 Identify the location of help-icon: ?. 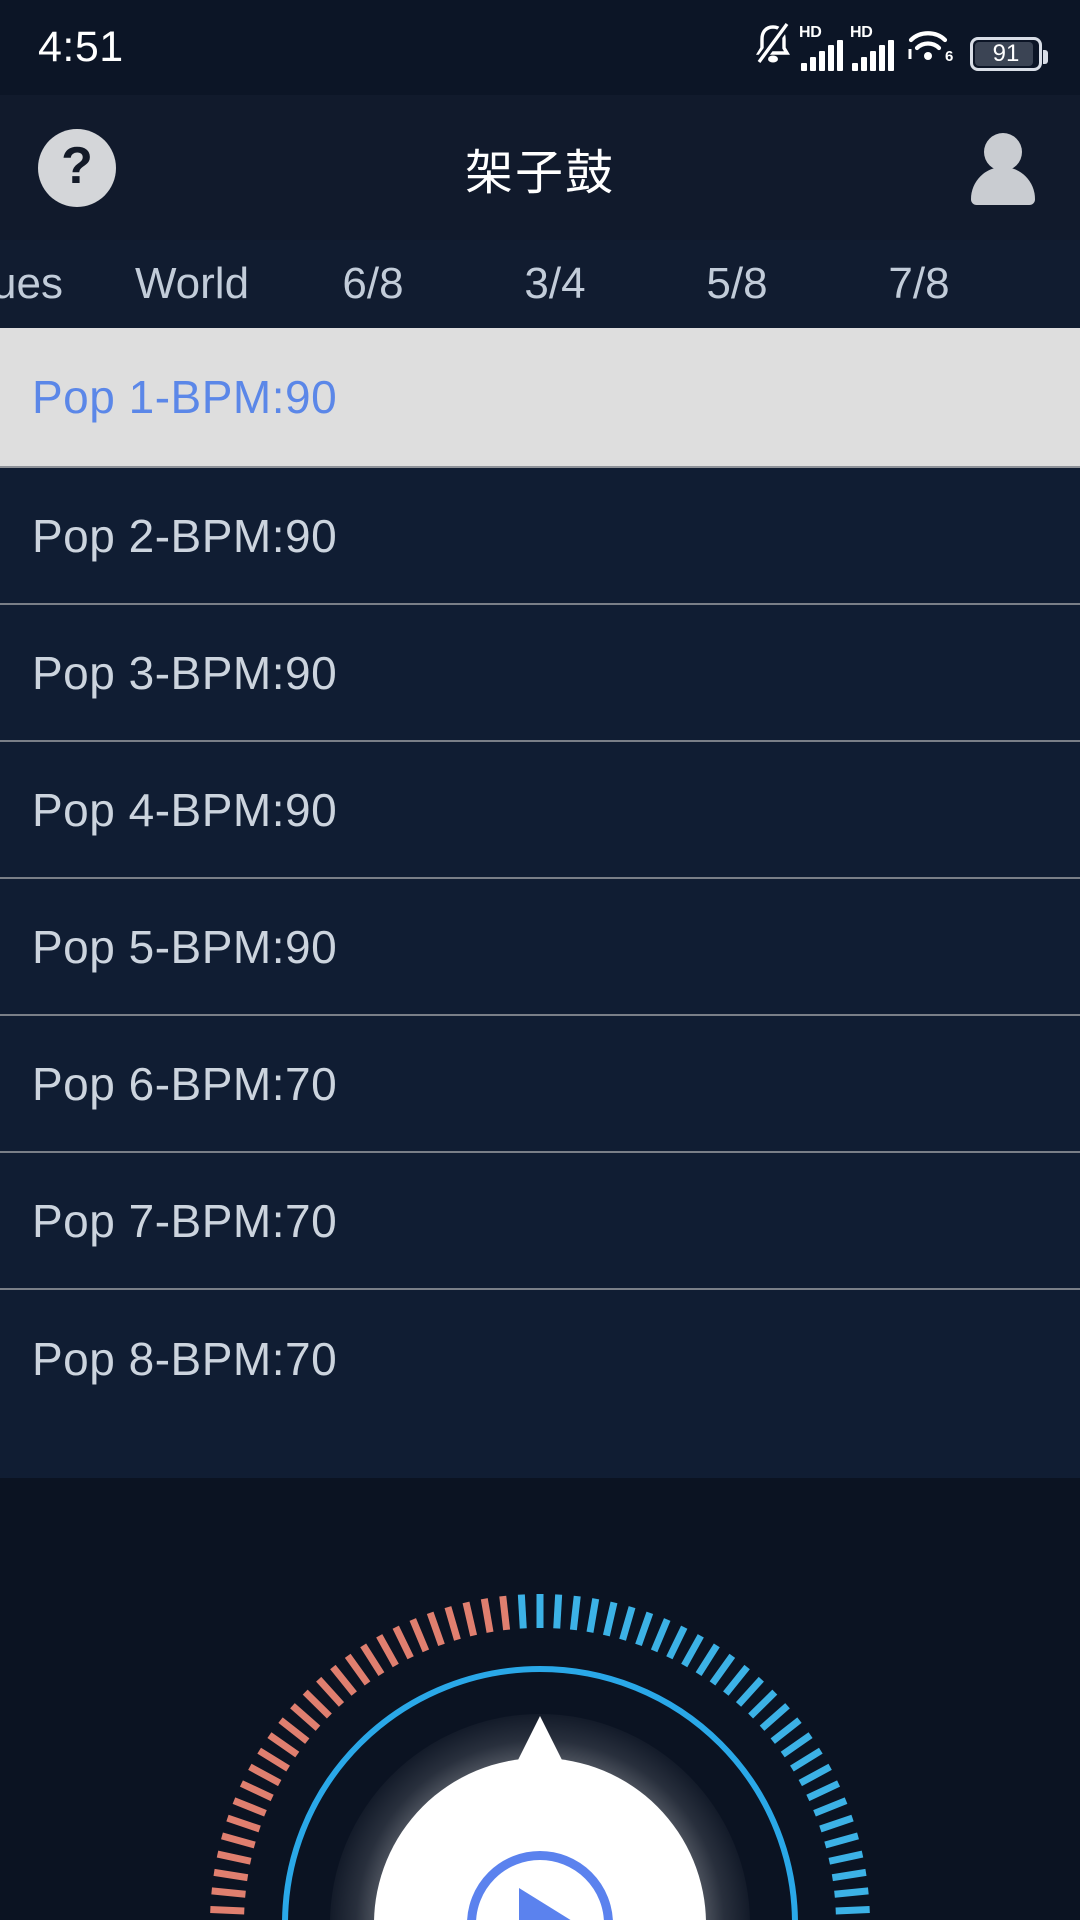
(77, 167).